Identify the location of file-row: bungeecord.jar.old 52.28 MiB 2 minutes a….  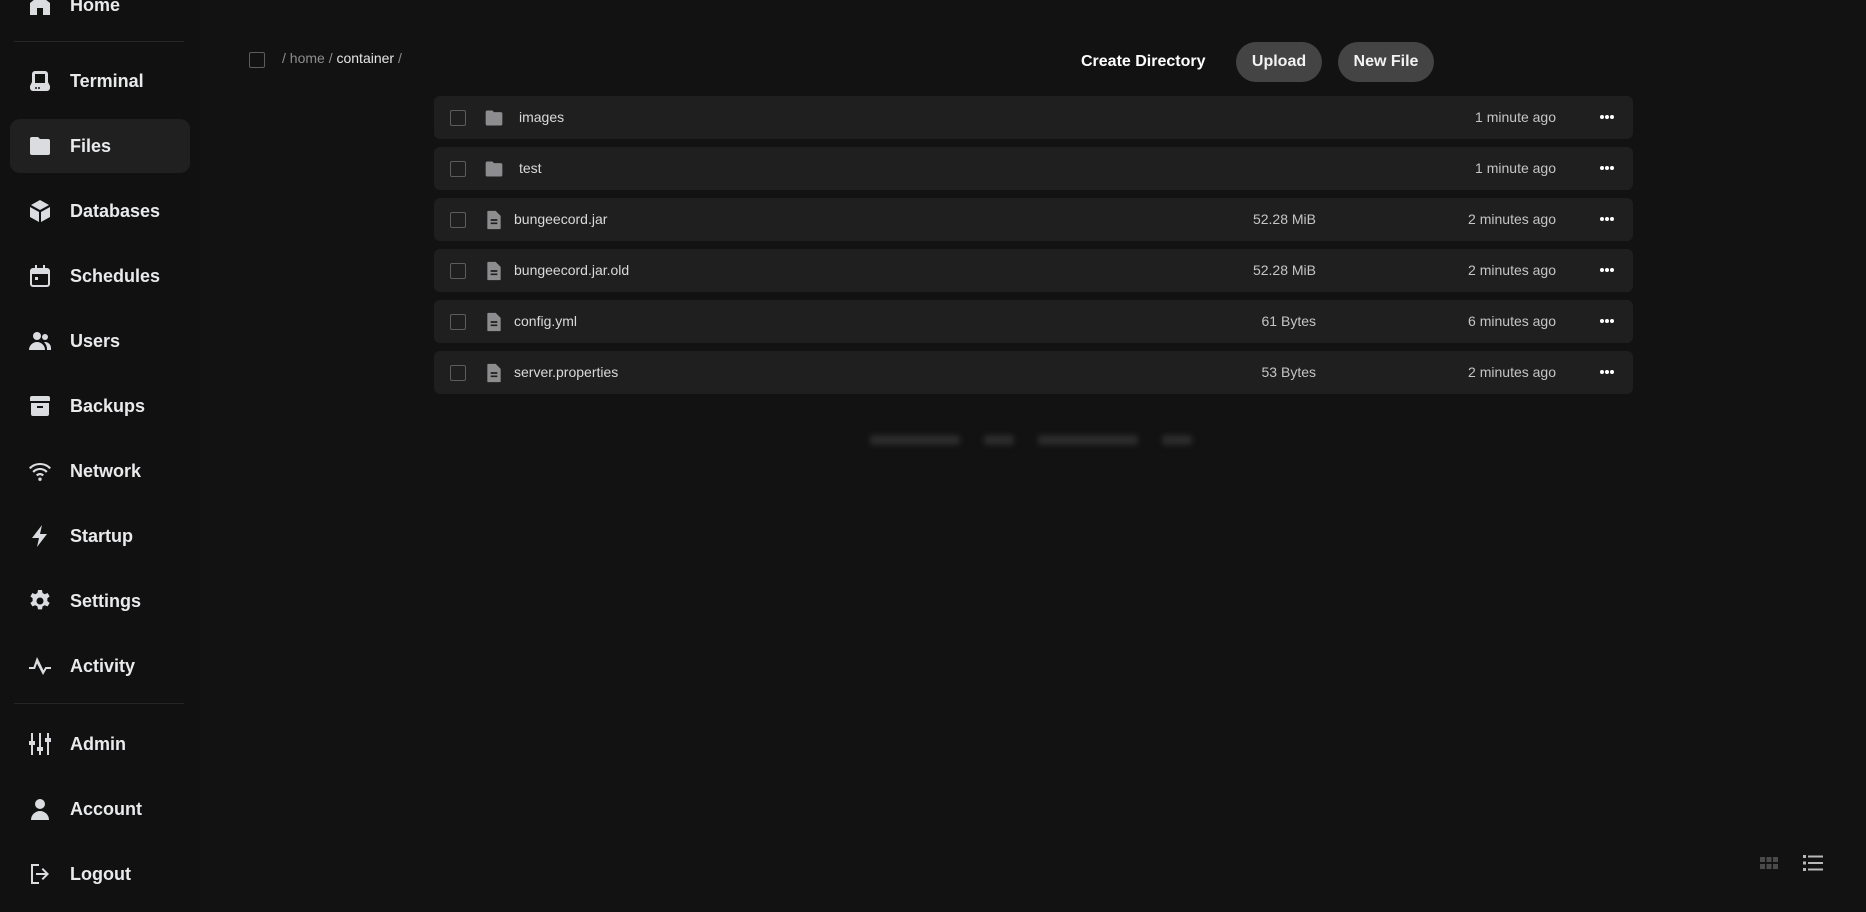
(1033, 270).